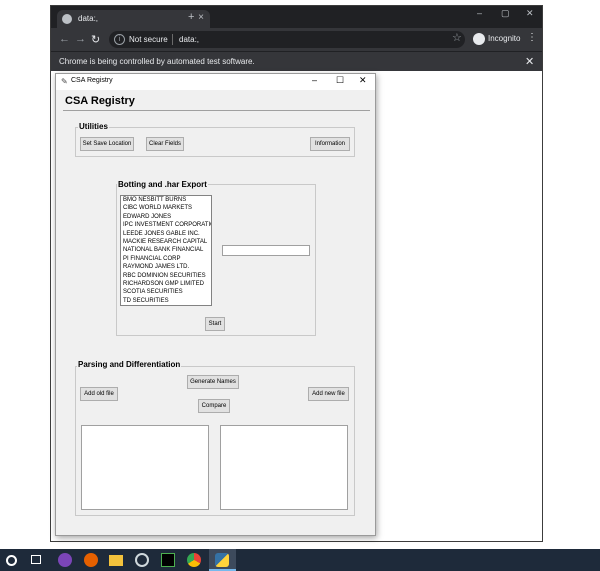 This screenshot has height=571, width=600. What do you see at coordinates (166, 200) in the screenshot?
I see `list-item: BMO NESBITT BURNS` at bounding box center [166, 200].